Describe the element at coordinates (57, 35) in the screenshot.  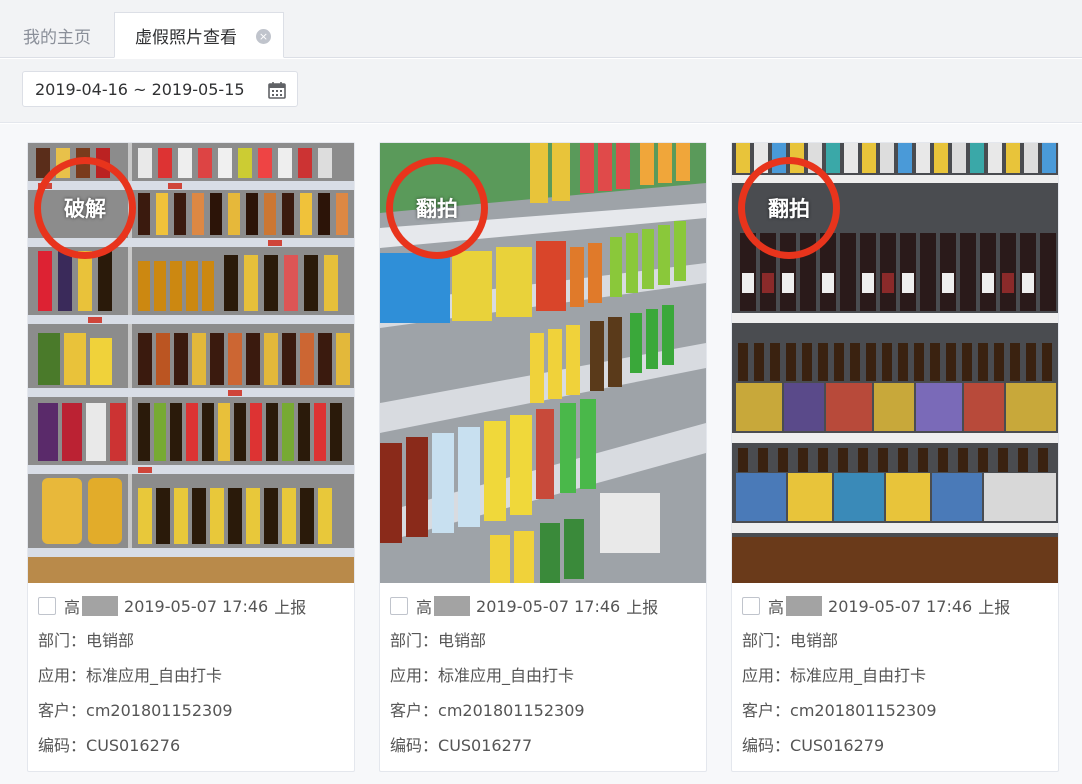
I see `tab-my-home: 我的主页` at that location.